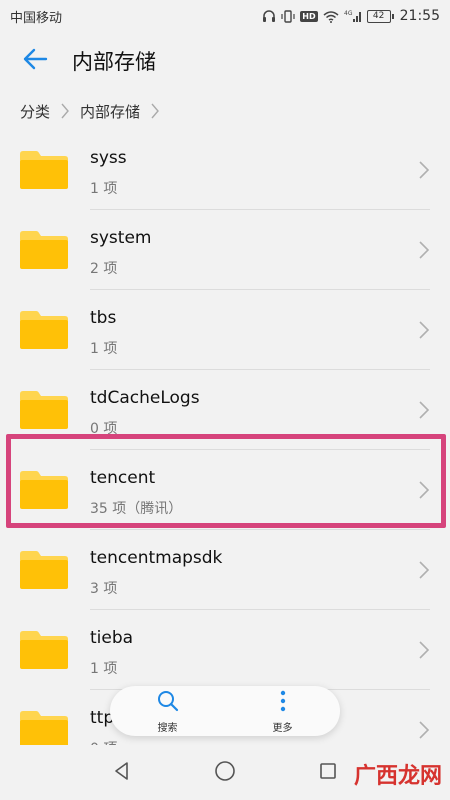 This screenshot has width=450, height=800. I want to click on breadcrumb: 分类 内部存储, so click(225, 111).